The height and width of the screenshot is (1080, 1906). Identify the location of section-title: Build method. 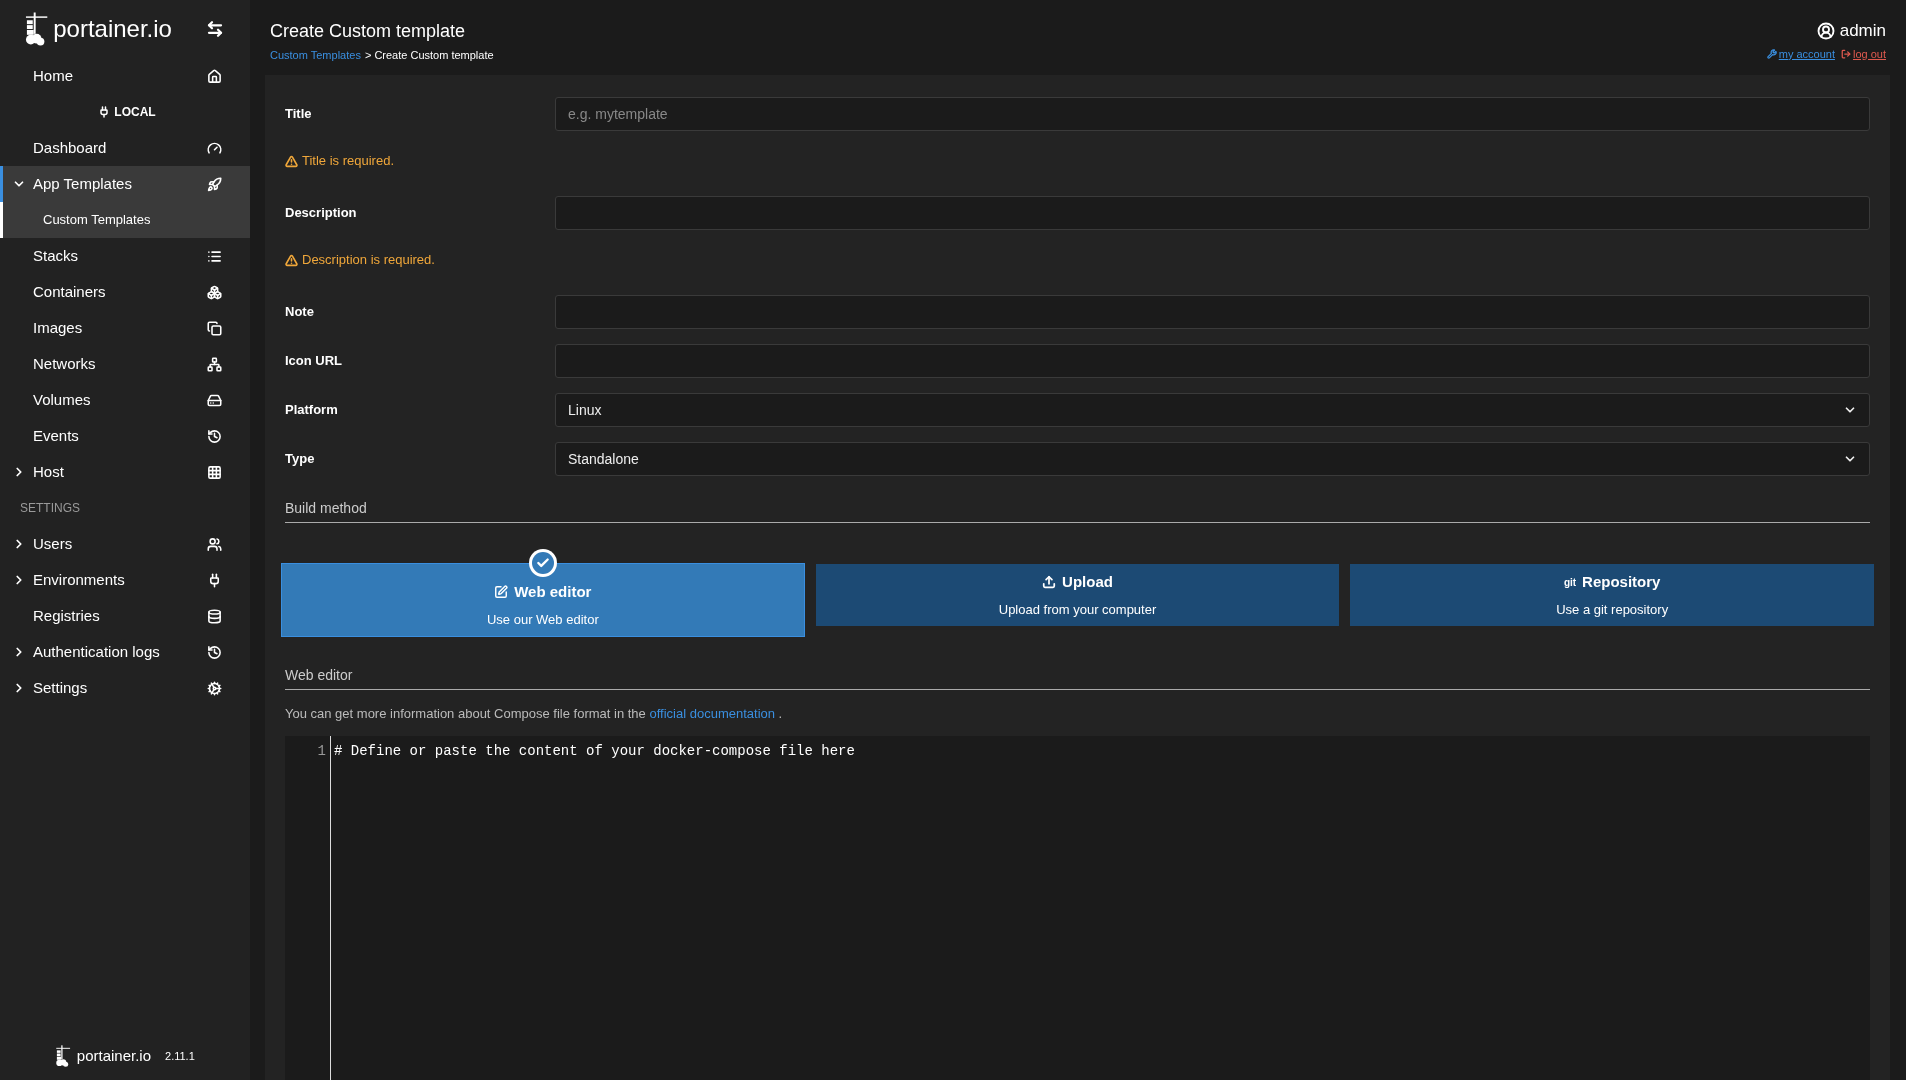
(326, 508).